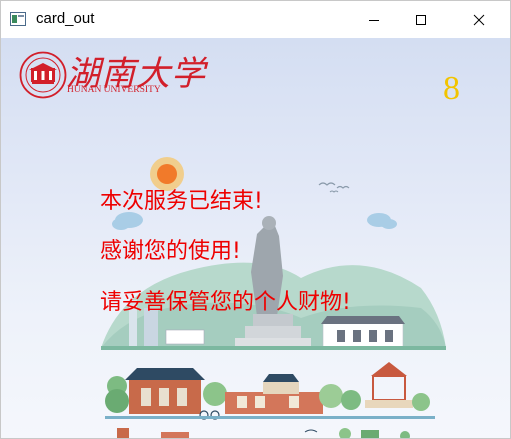  What do you see at coordinates (255, 19) in the screenshot?
I see `title-bar: card_out` at bounding box center [255, 19].